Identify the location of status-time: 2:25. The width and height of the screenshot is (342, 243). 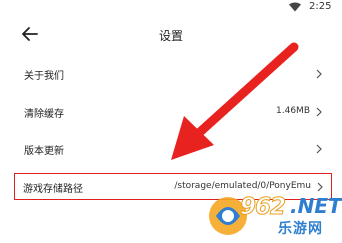
(320, 6).